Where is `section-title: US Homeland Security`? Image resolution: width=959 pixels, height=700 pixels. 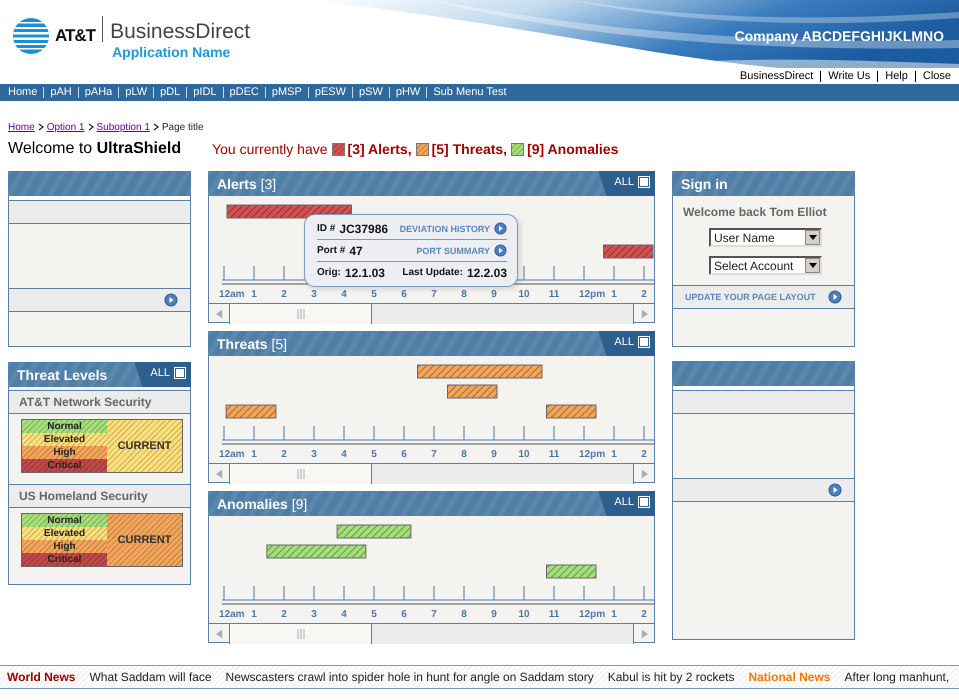 section-title: US Homeland Security is located at coordinates (83, 496).